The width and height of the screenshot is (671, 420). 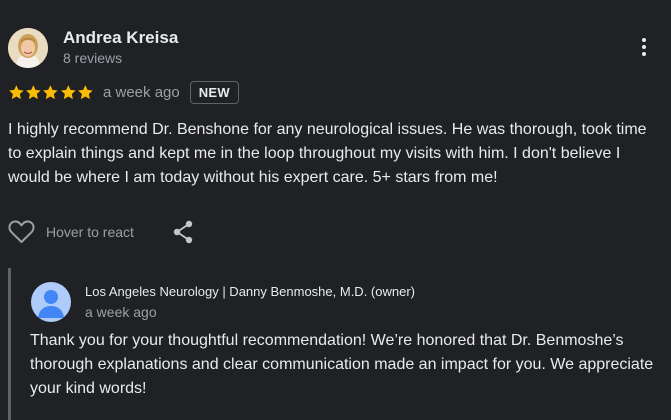 I want to click on star-rating, so click(x=51, y=92).